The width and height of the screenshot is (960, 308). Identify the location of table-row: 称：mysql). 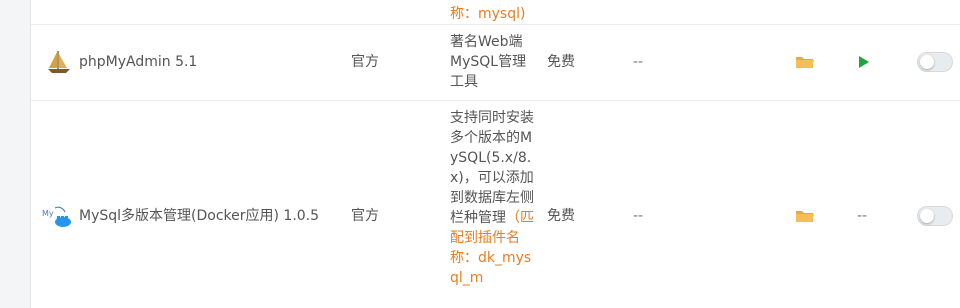
(495, 12).